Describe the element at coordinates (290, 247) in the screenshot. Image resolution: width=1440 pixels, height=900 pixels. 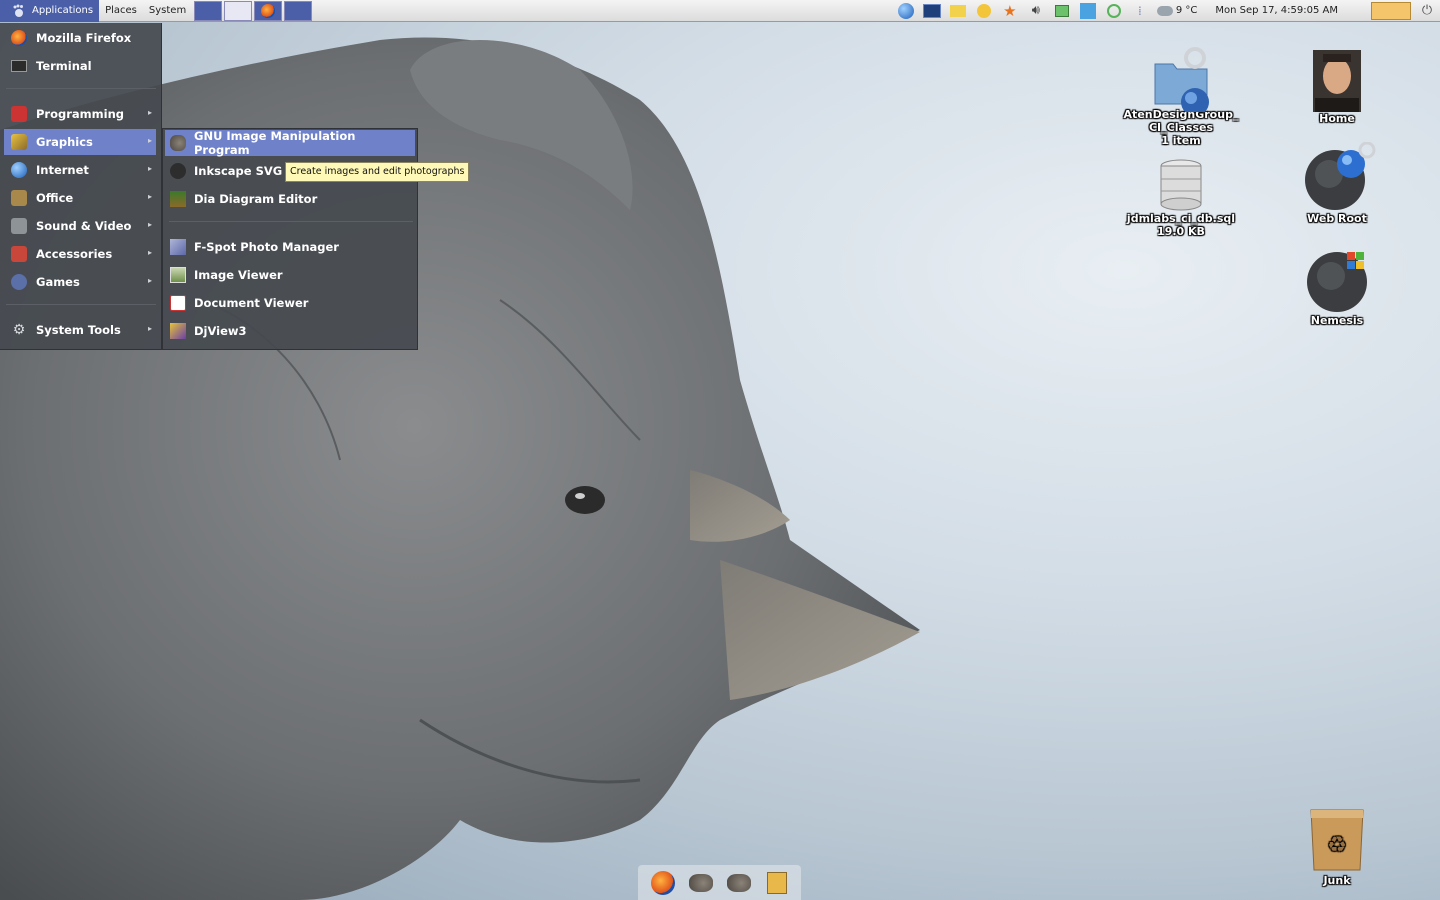
I see `submenu-item-fspot: F-Spot Photo Manager` at that location.